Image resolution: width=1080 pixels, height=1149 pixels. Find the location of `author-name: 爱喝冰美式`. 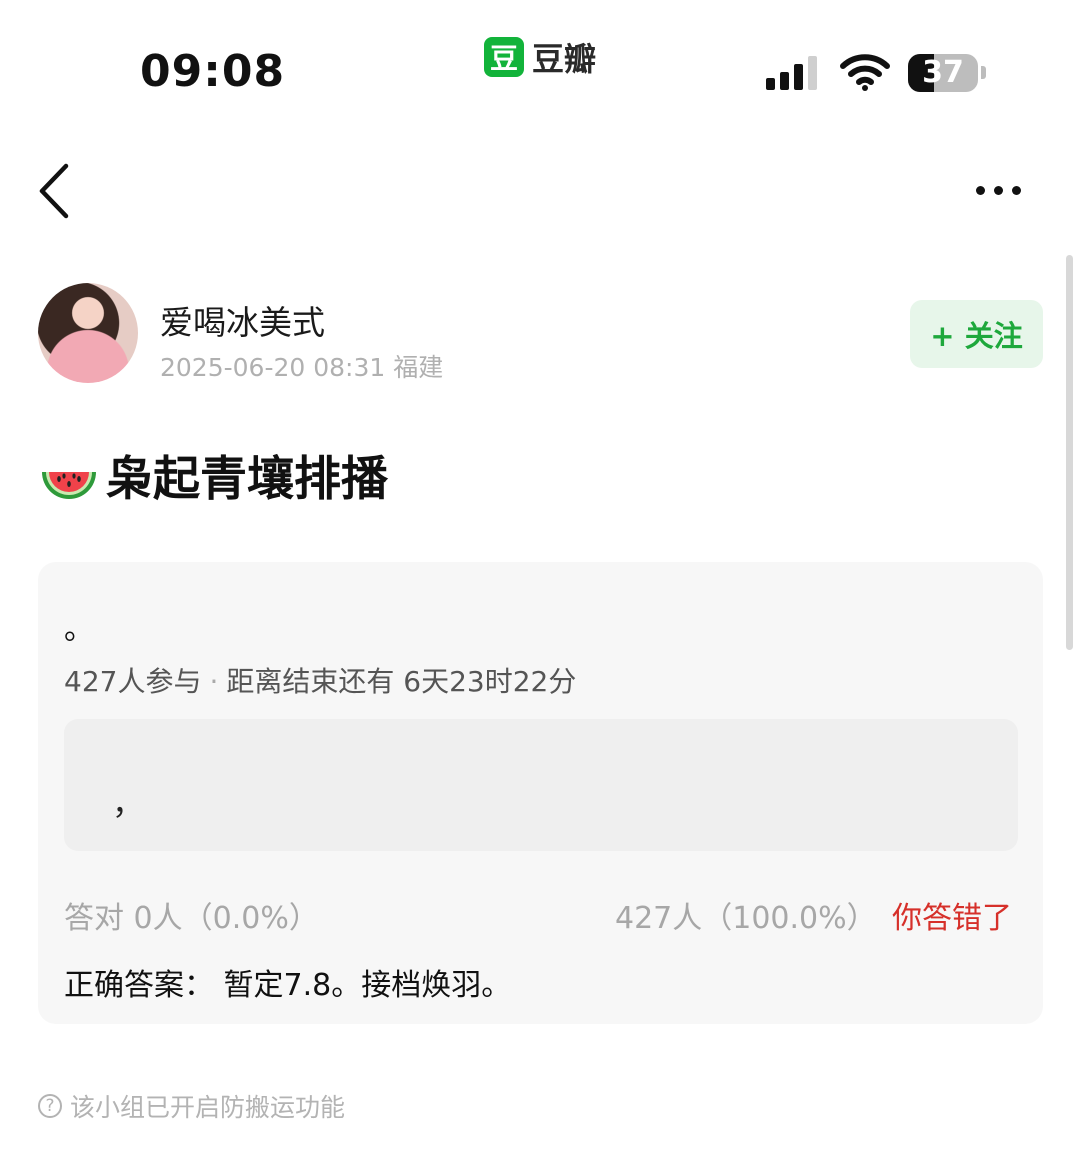

author-name: 爱喝冰美式 is located at coordinates (242, 320).